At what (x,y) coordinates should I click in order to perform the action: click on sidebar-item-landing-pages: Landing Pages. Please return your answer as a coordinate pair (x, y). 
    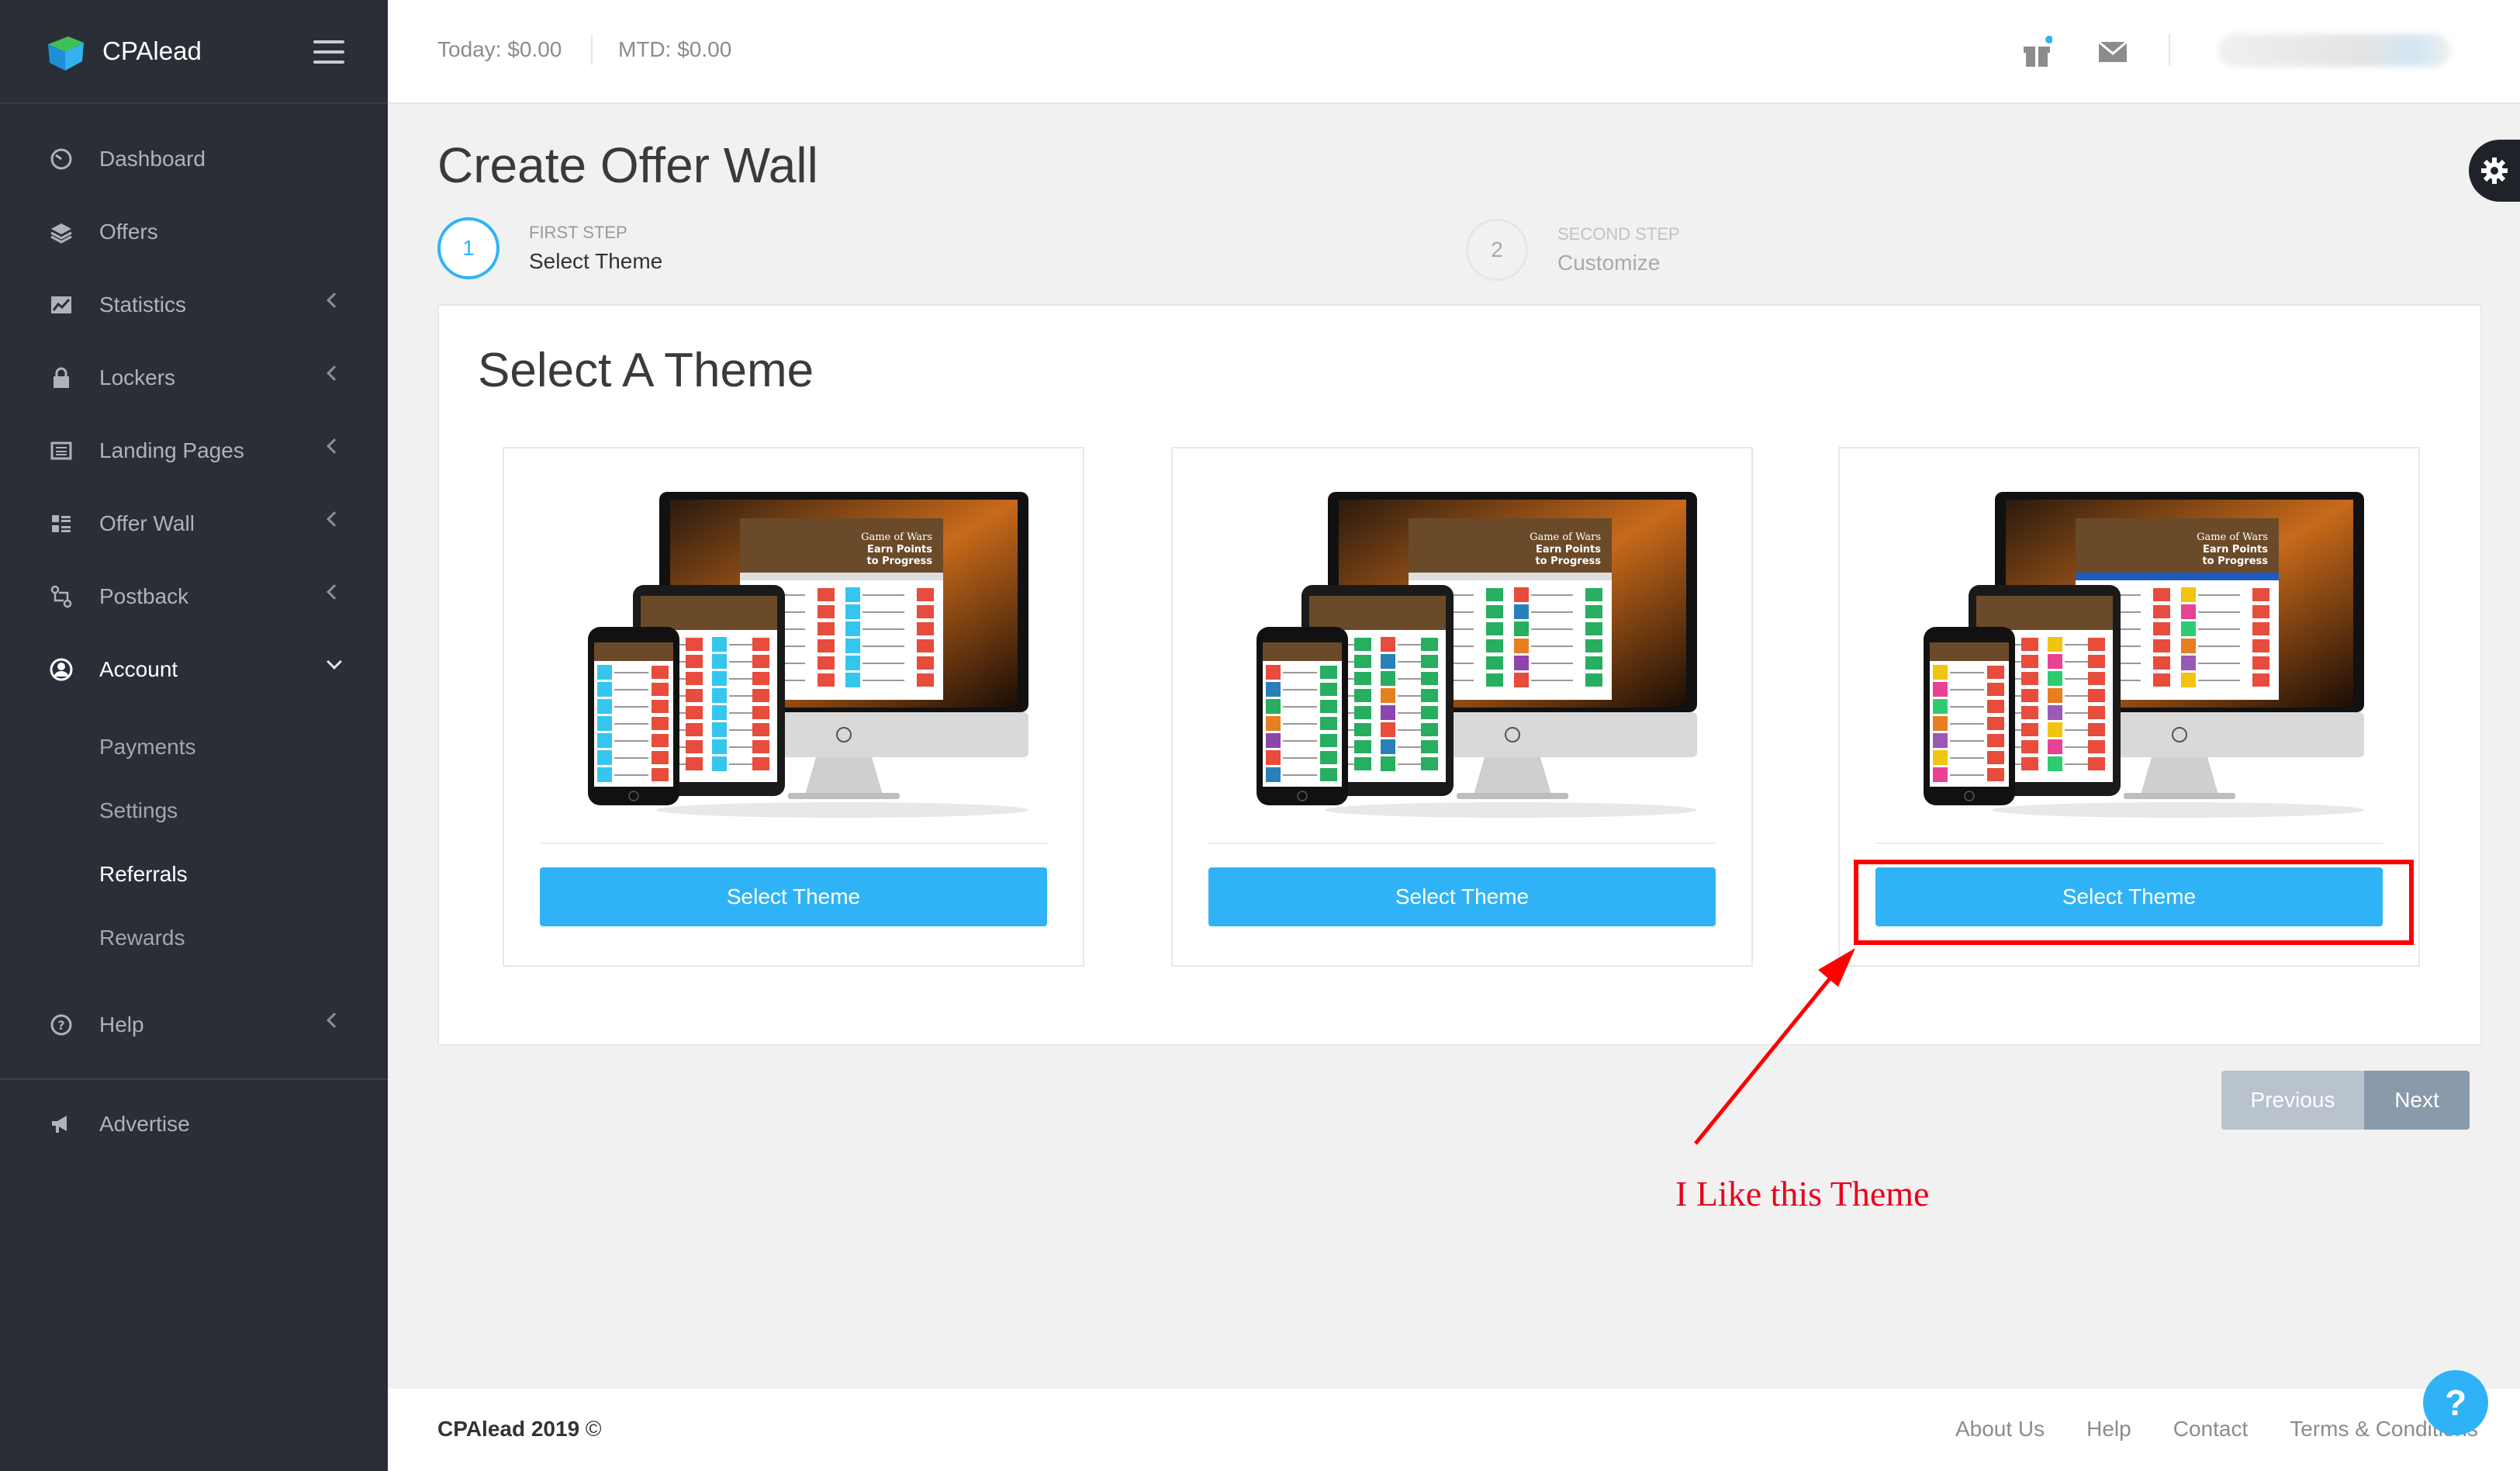
    Looking at the image, I should click on (194, 451).